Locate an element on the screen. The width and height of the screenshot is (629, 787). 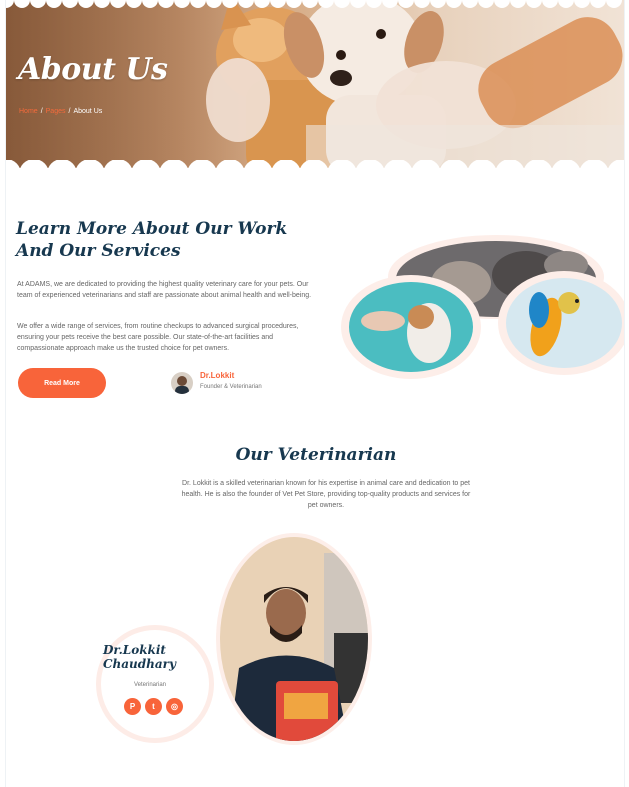
breadcrumb: Home / Pages / About Us is located at coordinates (60, 111).